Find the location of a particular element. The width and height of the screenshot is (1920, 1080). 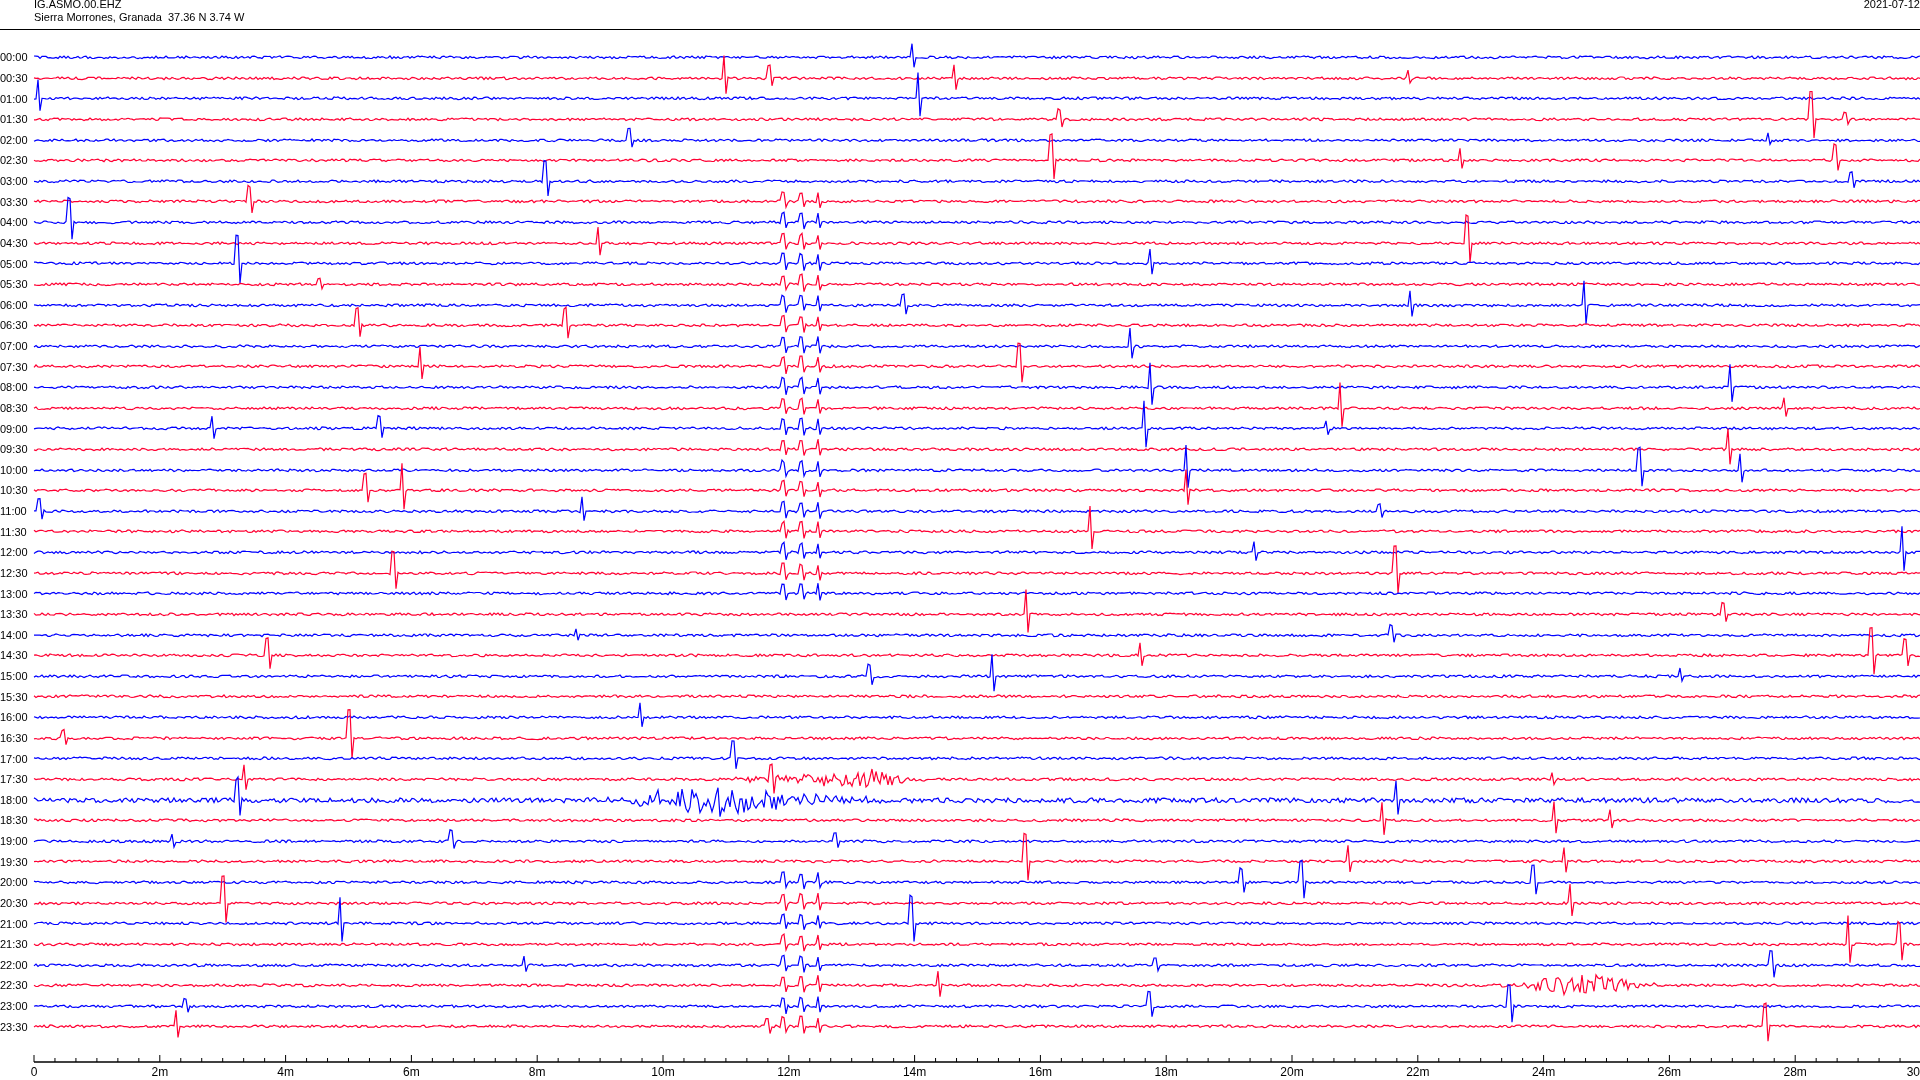

axis-tick-label: 2m is located at coordinates (160, 1072).